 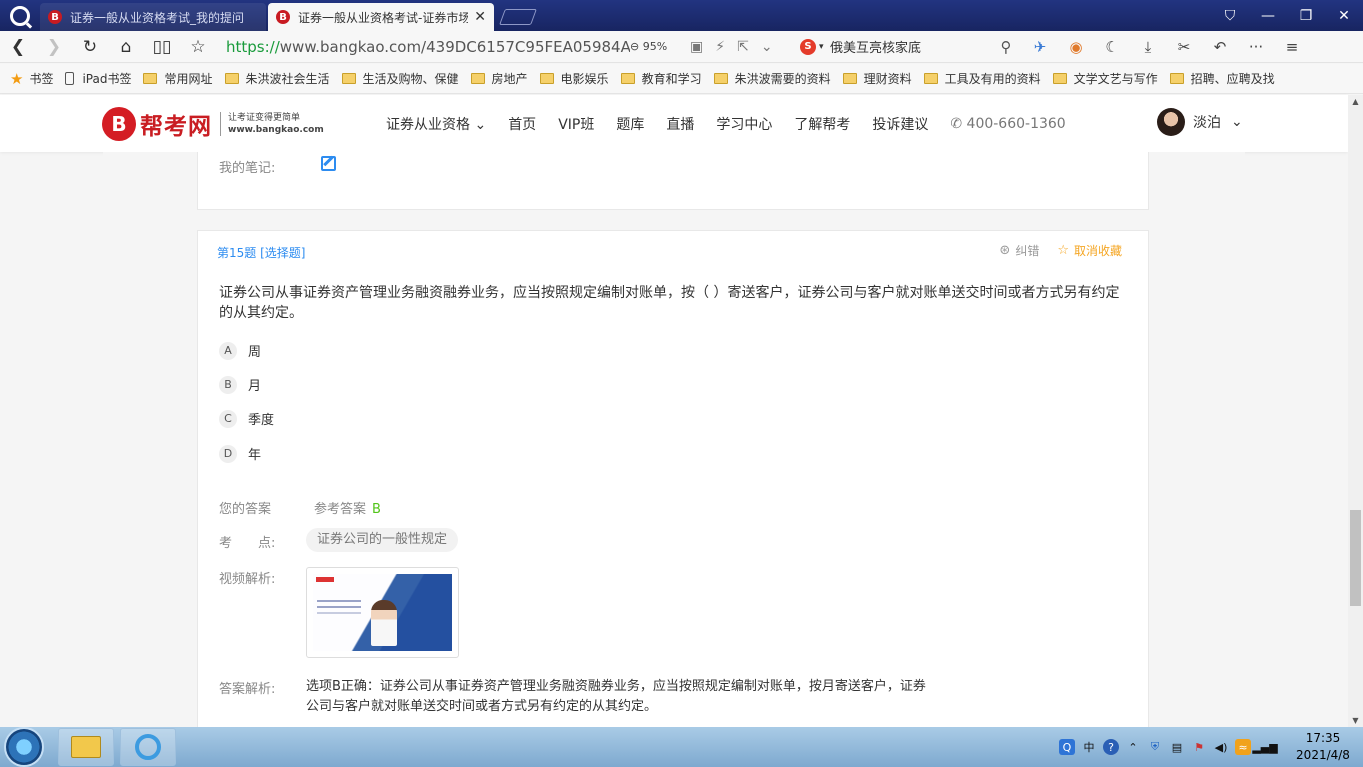 I want to click on tab-my-questions: B 证券一般从业资格考试_我的提问, so click(x=153, y=17).